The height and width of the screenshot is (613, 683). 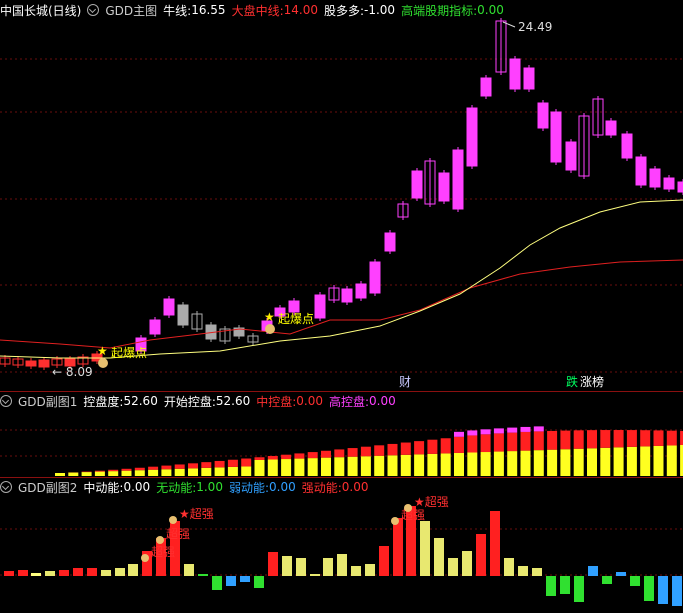 I want to click on signal-label: 起爆点, so click(x=129, y=353).